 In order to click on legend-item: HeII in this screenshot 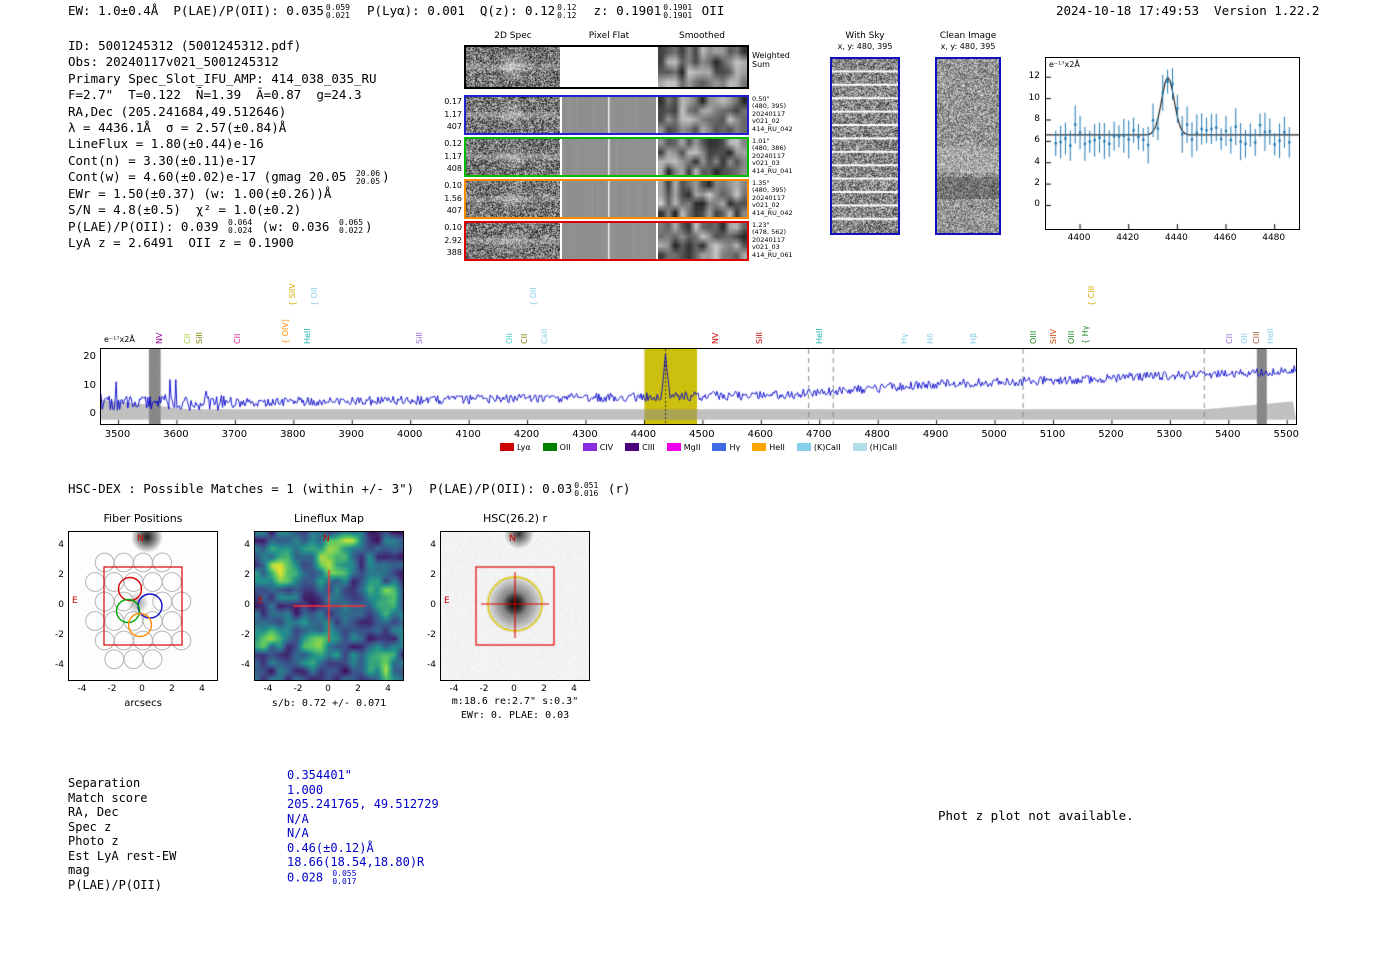, I will do `click(768, 447)`.